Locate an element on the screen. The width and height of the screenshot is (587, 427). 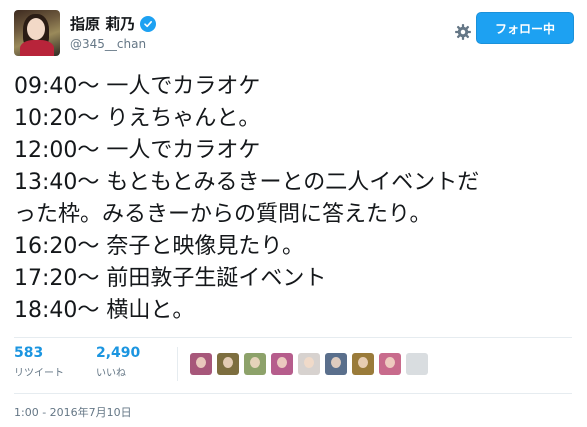
retweet-count: 583 is located at coordinates (29, 353).